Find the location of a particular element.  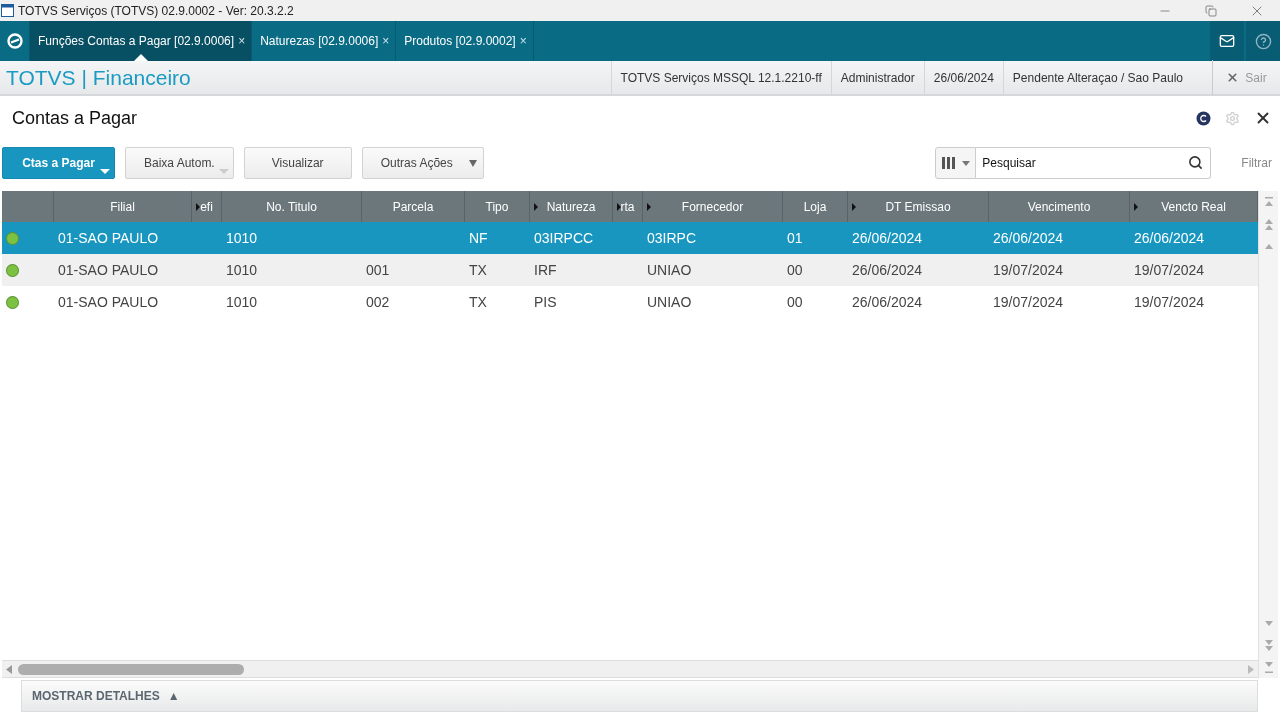

window-title: TOTVS Serviços (TOTVS) 02.9.0002 - Ver: 20.3.2.2 is located at coordinates (156, 10).